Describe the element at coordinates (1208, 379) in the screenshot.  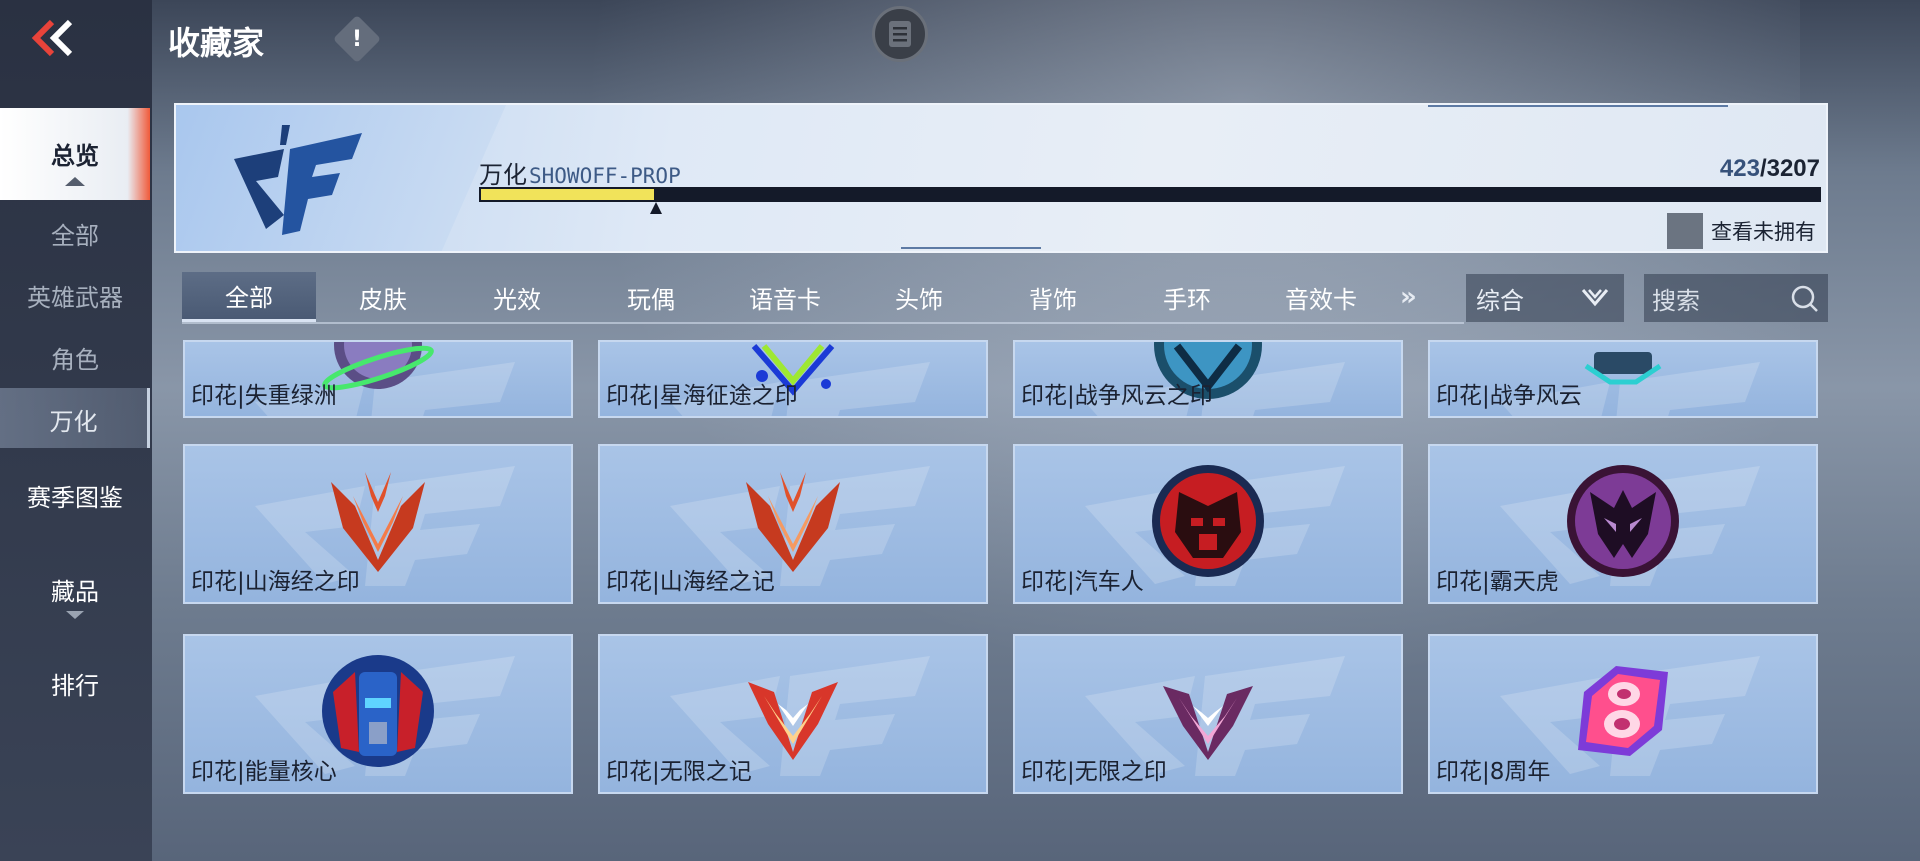
I see `item-card: 印花|战争风云之印` at that location.